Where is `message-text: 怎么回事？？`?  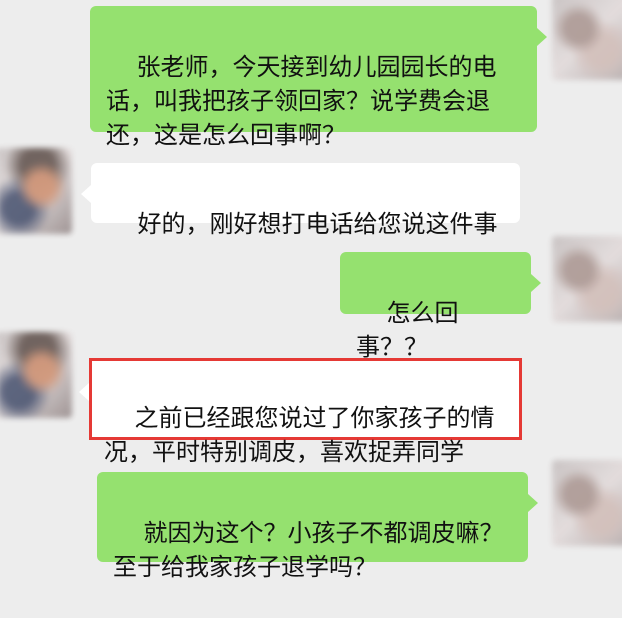 message-text: 怎么回事？？ is located at coordinates (407, 330).